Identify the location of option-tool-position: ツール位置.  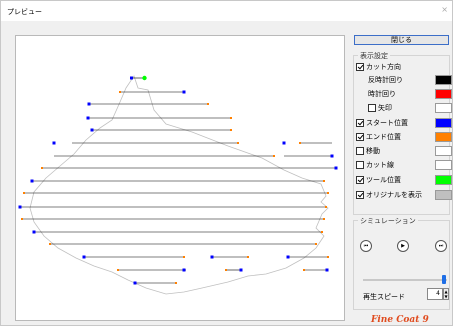
(378, 179).